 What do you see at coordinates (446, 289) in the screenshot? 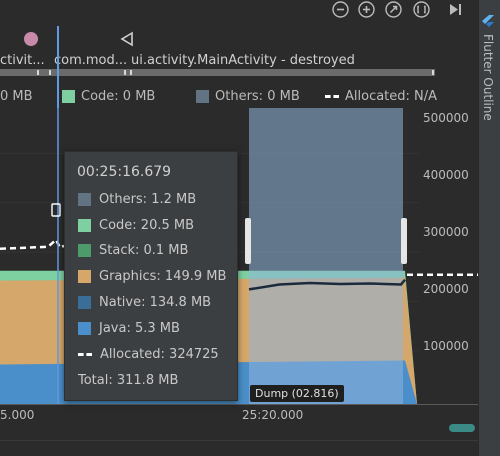
I see `y-tick-label: 200000` at bounding box center [446, 289].